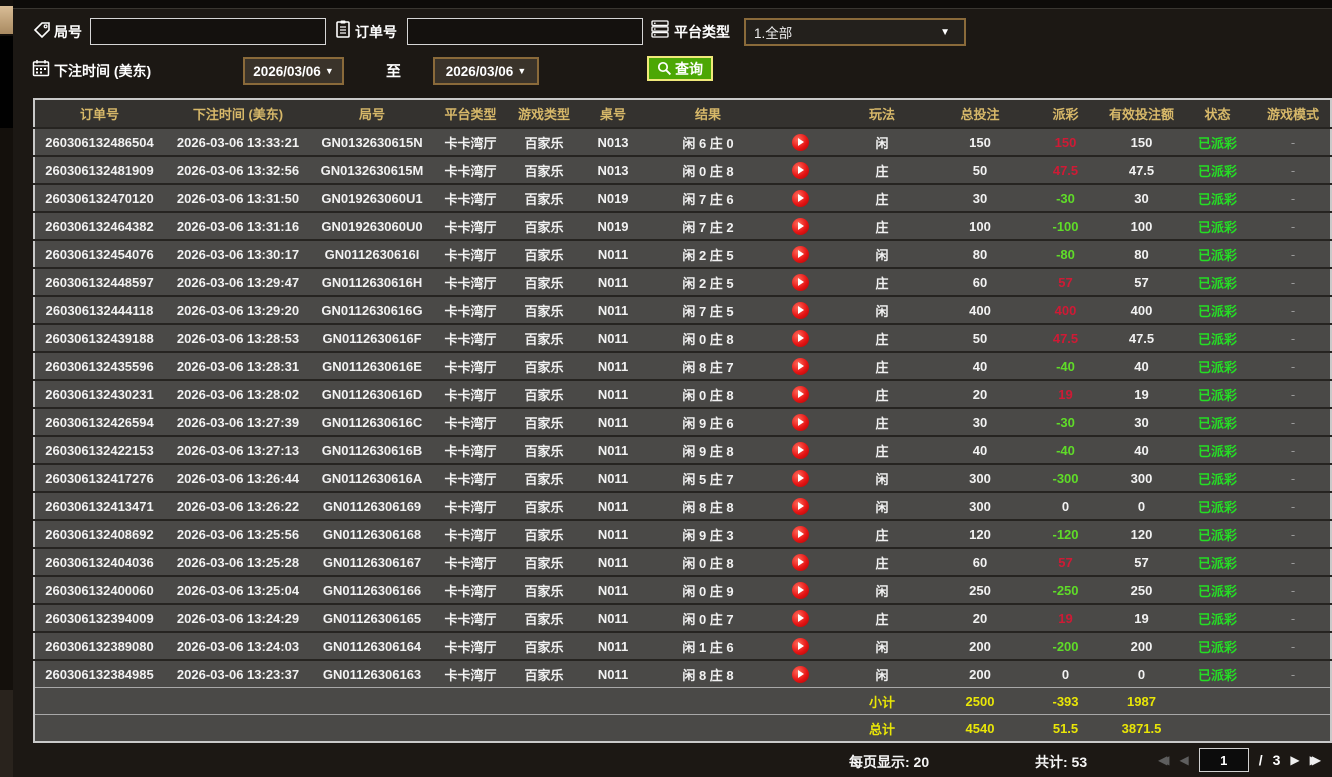 The height and width of the screenshot is (777, 1332). Describe the element at coordinates (238, 674) in the screenshot. I see `cell-bet-time: 2026-03-06 13:23:37` at that location.